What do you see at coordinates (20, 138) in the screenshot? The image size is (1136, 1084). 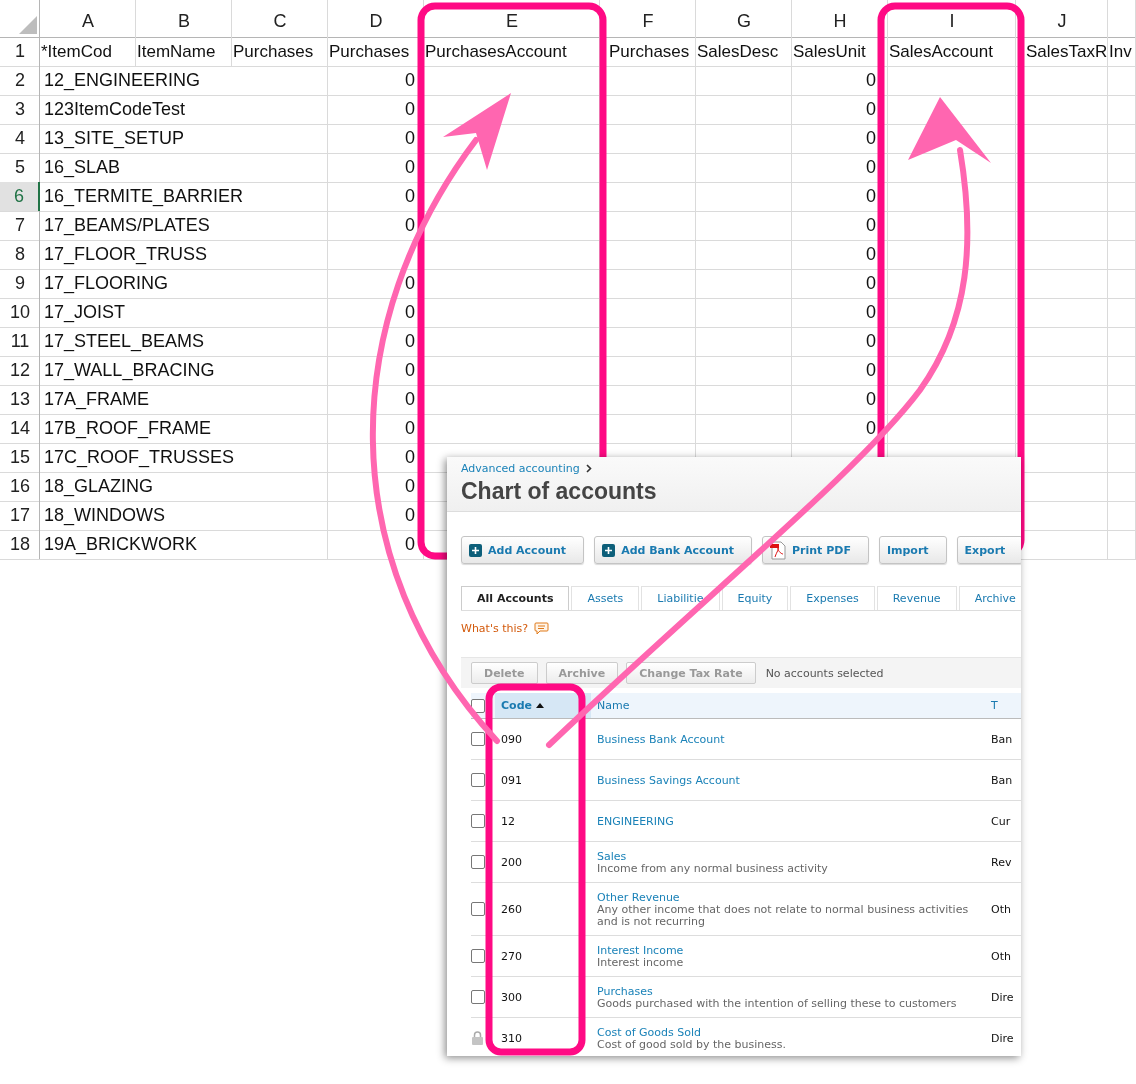 I see `row-number: 4` at bounding box center [20, 138].